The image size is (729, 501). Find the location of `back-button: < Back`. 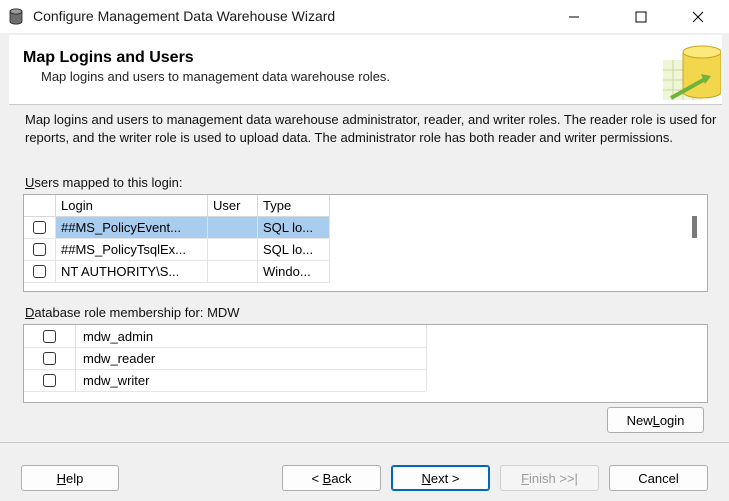

back-button: < Back is located at coordinates (331, 478).